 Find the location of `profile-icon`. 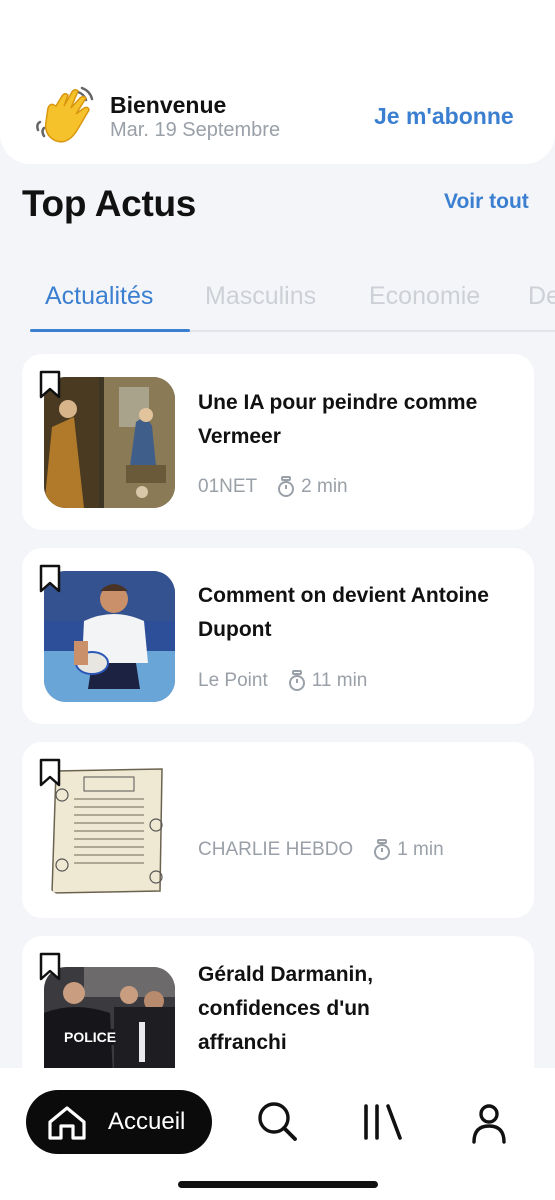

profile-icon is located at coordinates (489, 1123).